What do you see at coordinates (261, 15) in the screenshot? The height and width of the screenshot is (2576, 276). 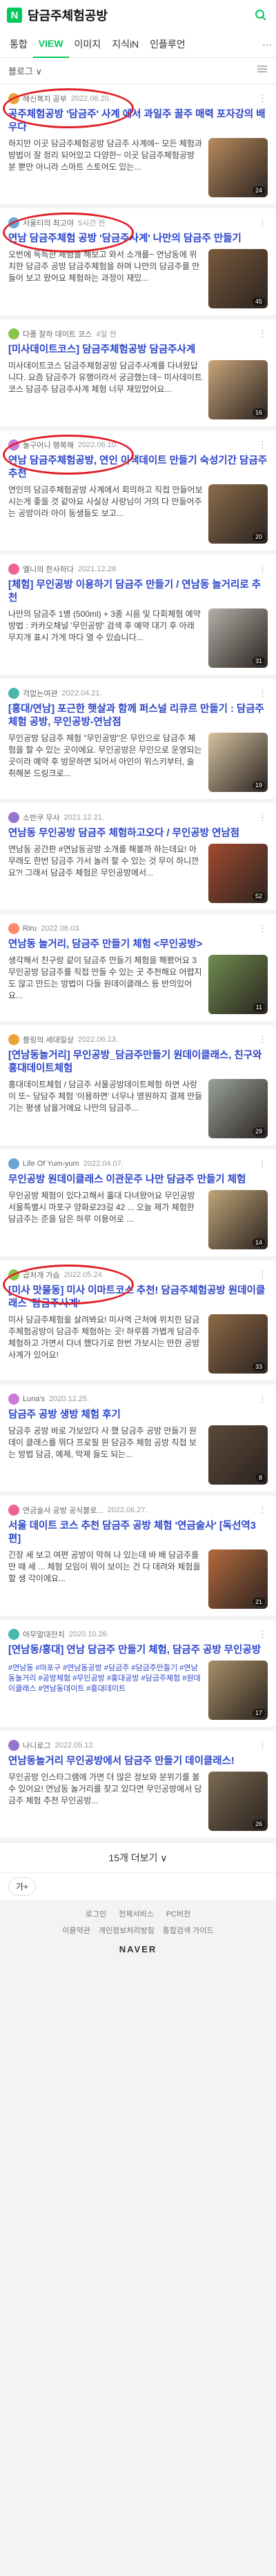 I see `search-icon` at bounding box center [261, 15].